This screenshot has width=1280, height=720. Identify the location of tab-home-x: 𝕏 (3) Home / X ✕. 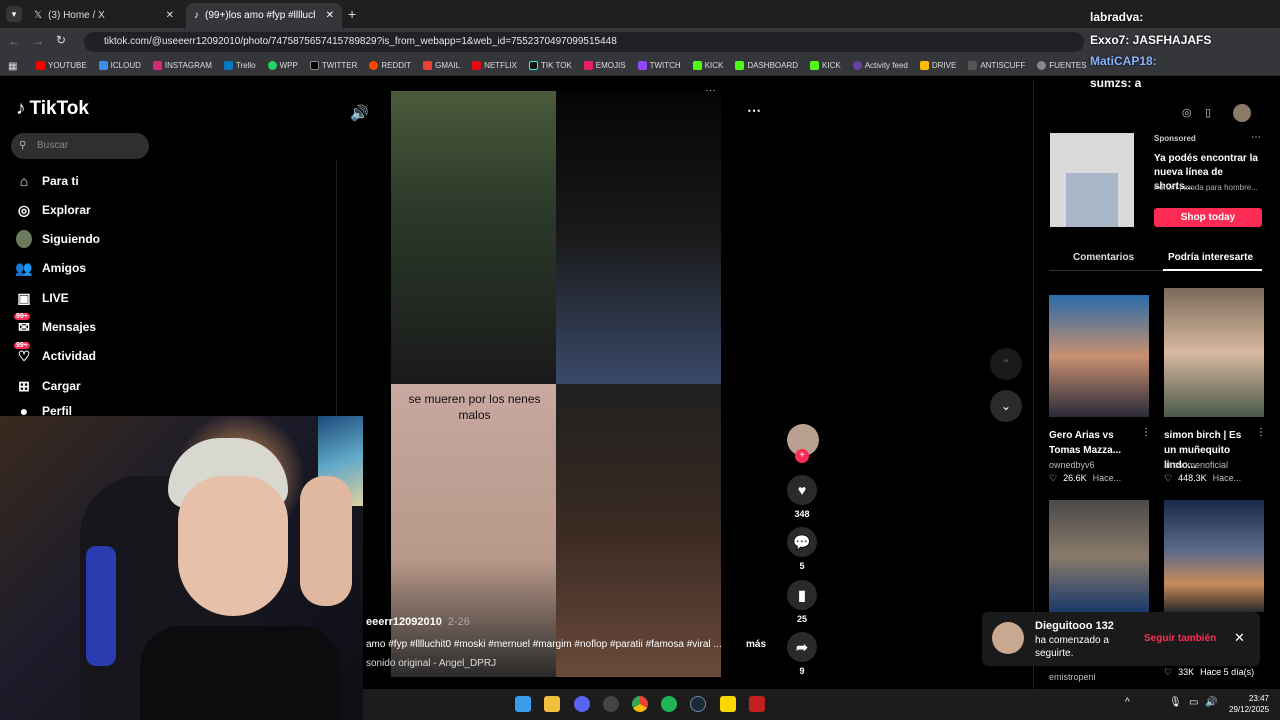
(104, 15).